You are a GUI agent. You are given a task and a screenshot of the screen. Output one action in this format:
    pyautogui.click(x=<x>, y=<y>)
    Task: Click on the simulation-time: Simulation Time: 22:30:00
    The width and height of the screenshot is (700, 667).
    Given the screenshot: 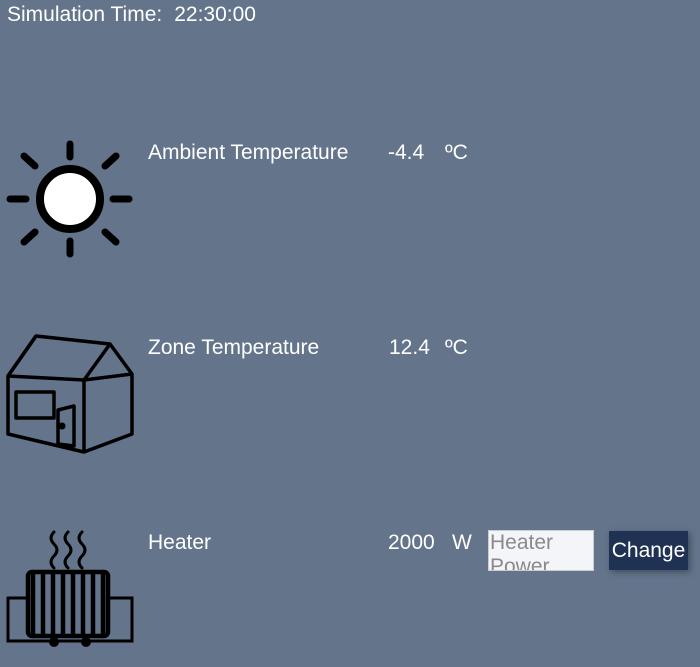 What is the action you would take?
    pyautogui.click(x=131, y=15)
    